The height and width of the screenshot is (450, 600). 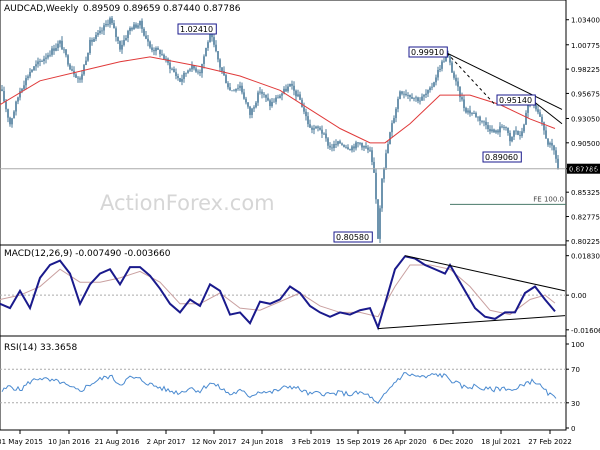 I want to click on x-tick-label: 24 Jun 2018, so click(x=262, y=442).